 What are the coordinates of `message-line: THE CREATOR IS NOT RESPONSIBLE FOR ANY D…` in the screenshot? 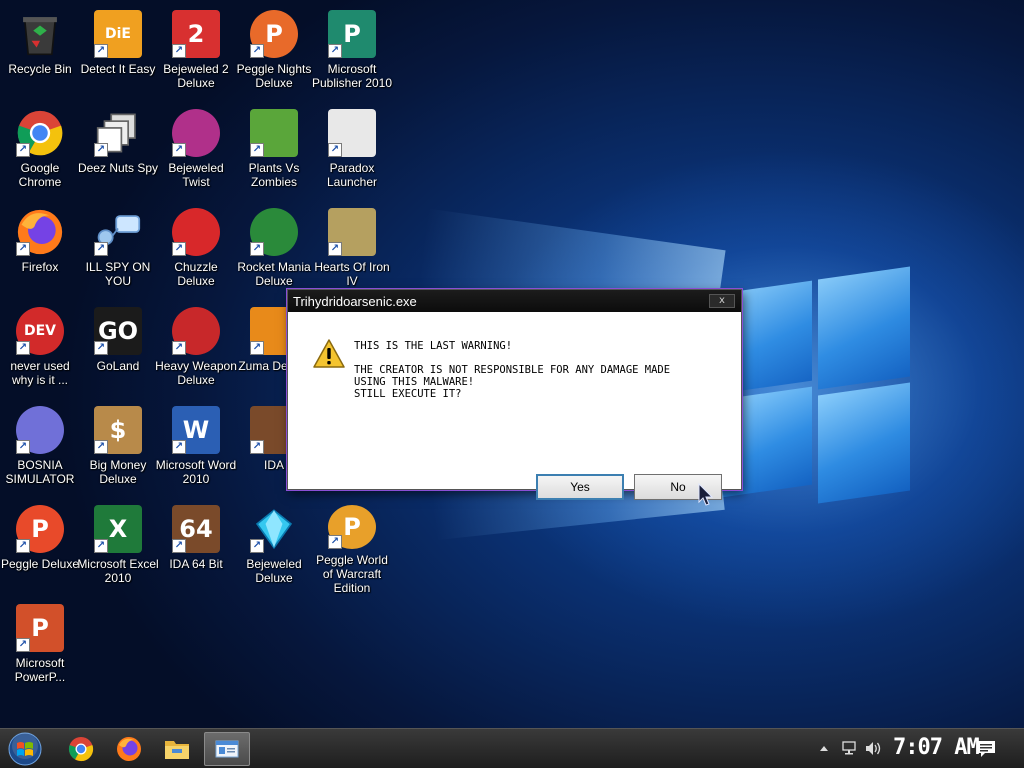 It's located at (512, 370).